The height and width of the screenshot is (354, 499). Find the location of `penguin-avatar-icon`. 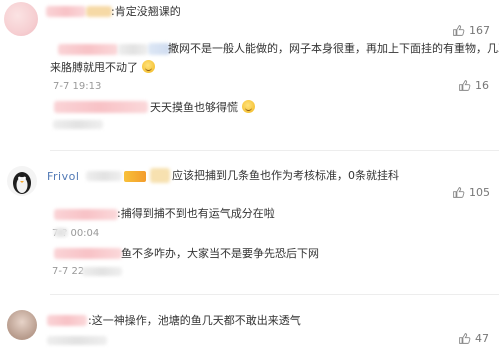

penguin-avatar-icon is located at coordinates (22, 183).